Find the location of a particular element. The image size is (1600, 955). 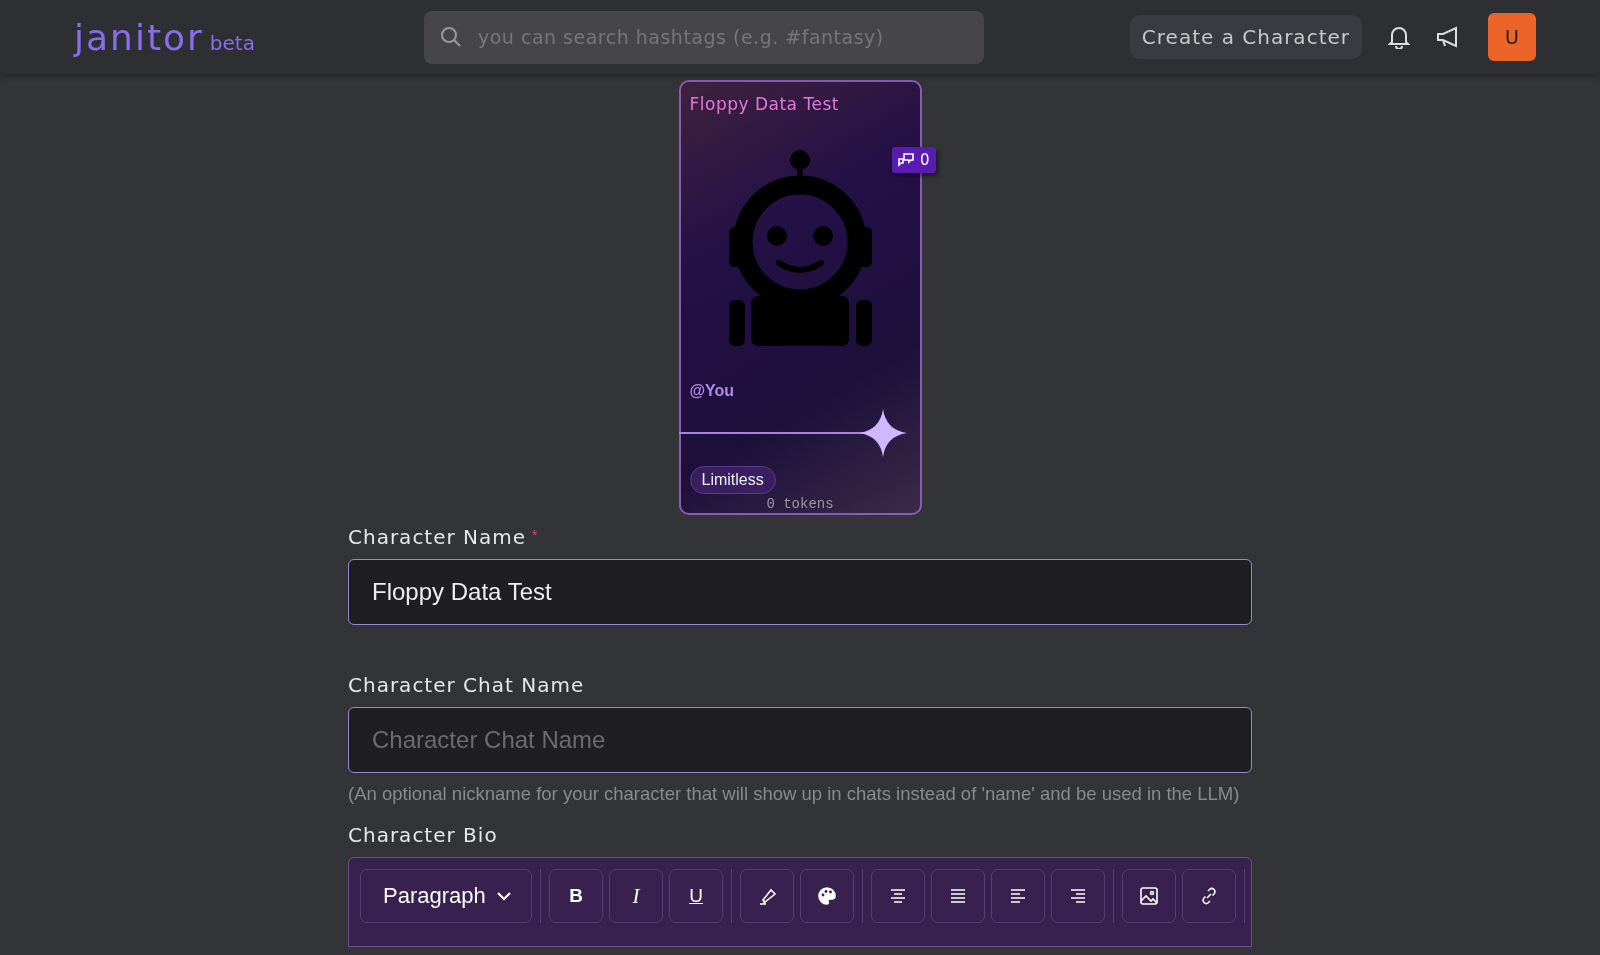

chevron-down-icon is located at coordinates (504, 896).